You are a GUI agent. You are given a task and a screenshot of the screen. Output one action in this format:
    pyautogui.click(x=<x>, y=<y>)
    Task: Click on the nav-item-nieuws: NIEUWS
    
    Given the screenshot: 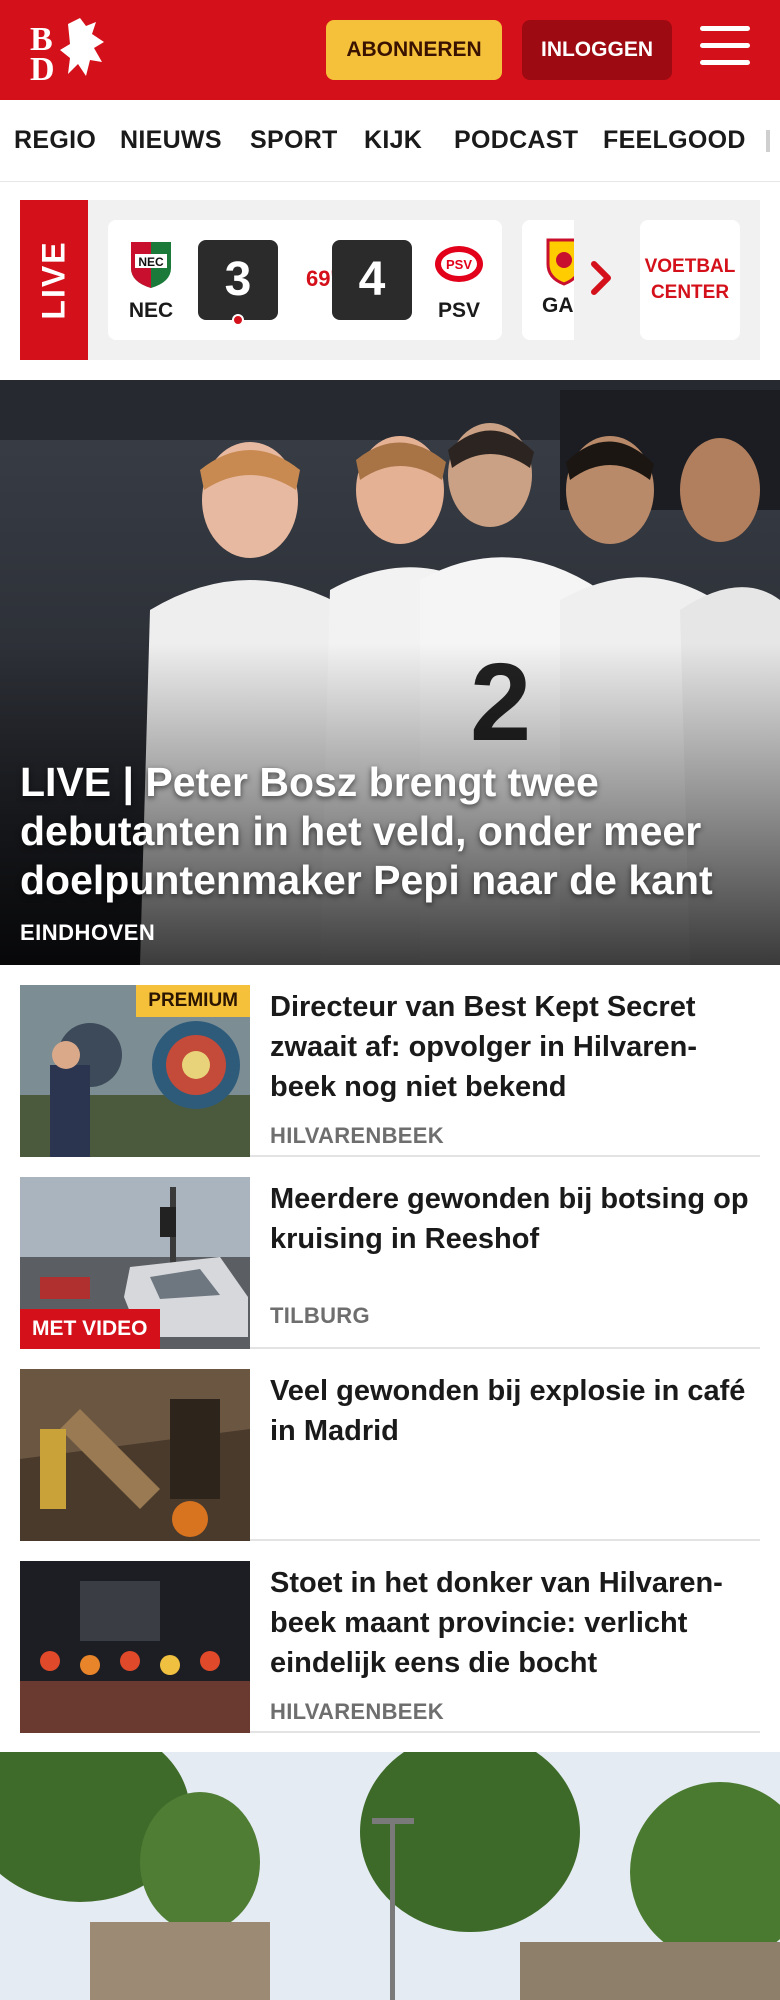 What is the action you would take?
    pyautogui.click(x=171, y=140)
    